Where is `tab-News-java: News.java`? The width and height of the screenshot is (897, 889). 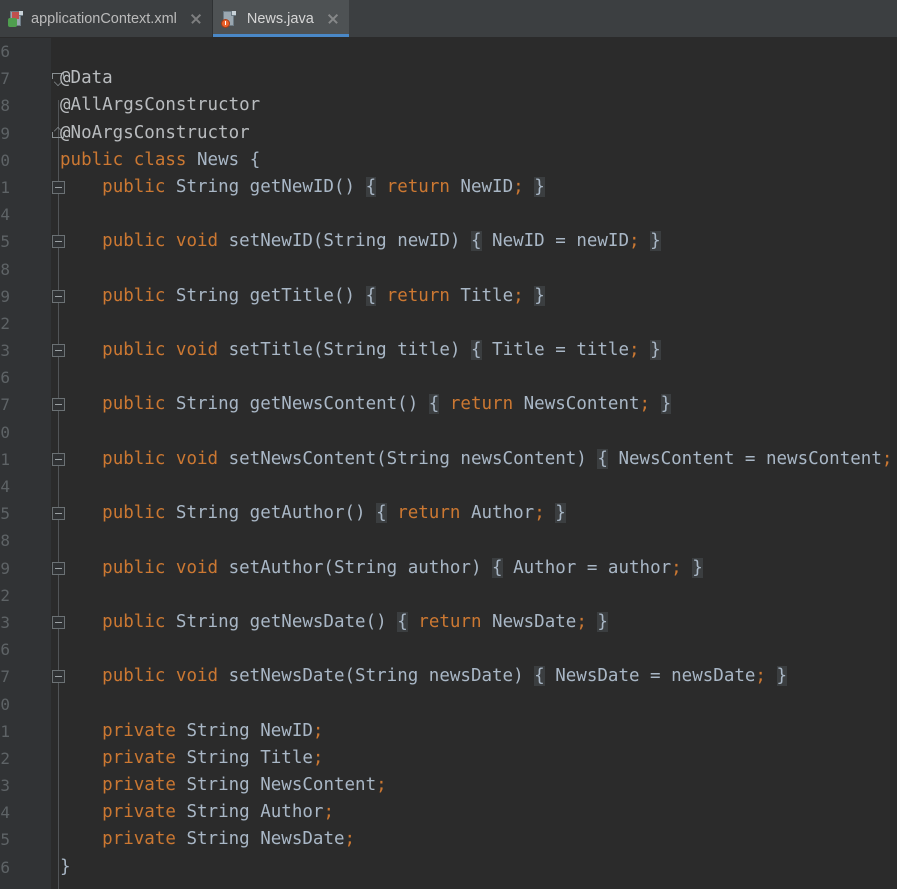 tab-News-java: News.java is located at coordinates (280, 18).